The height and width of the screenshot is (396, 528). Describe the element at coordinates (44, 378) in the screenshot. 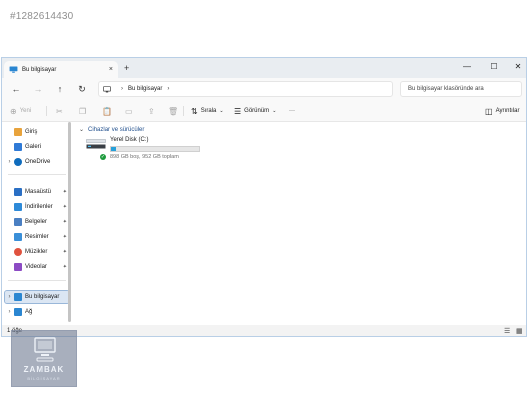

I see `watermark-sub: BİLGİSAYAR` at that location.